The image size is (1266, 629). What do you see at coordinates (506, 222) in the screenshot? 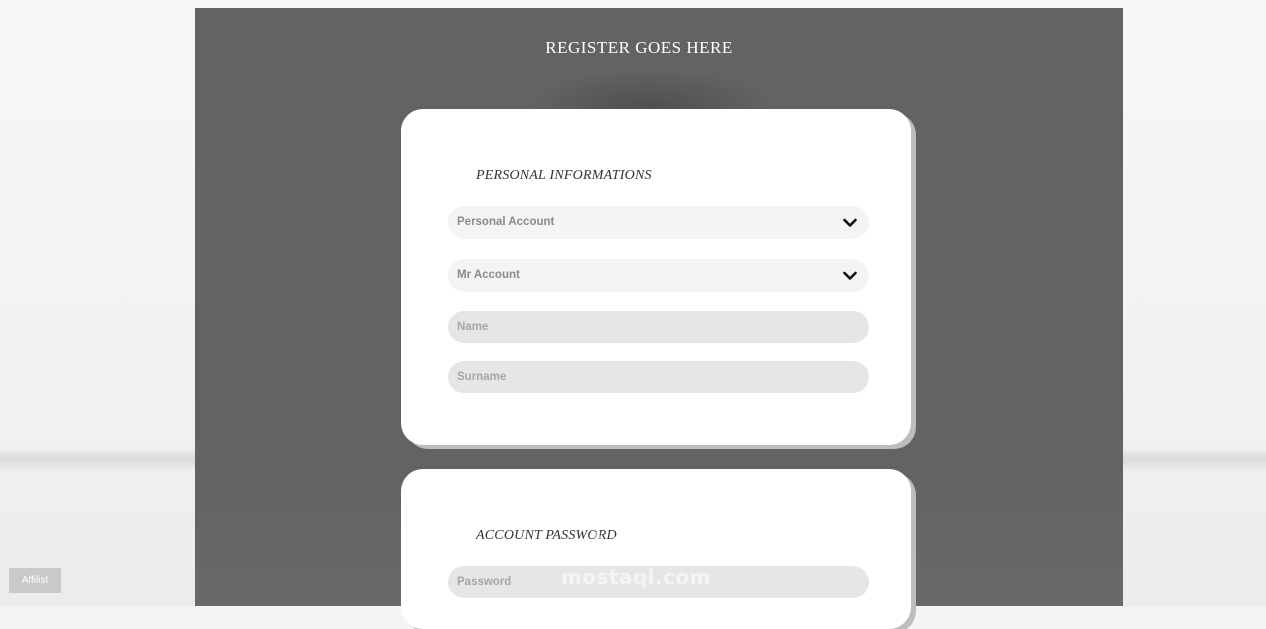
I see `account-type-value: Personal Account` at bounding box center [506, 222].